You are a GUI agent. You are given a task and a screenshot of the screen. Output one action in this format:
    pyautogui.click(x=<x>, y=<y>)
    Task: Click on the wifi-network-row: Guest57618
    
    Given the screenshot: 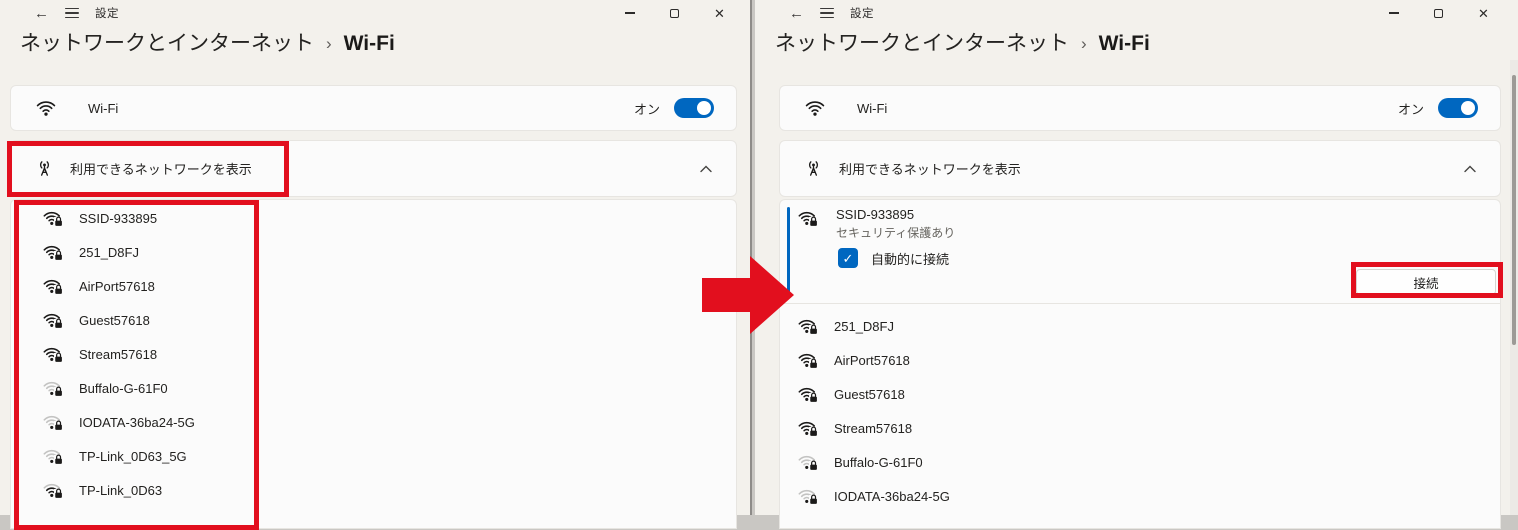 What is the action you would take?
    pyautogui.click(x=1140, y=394)
    